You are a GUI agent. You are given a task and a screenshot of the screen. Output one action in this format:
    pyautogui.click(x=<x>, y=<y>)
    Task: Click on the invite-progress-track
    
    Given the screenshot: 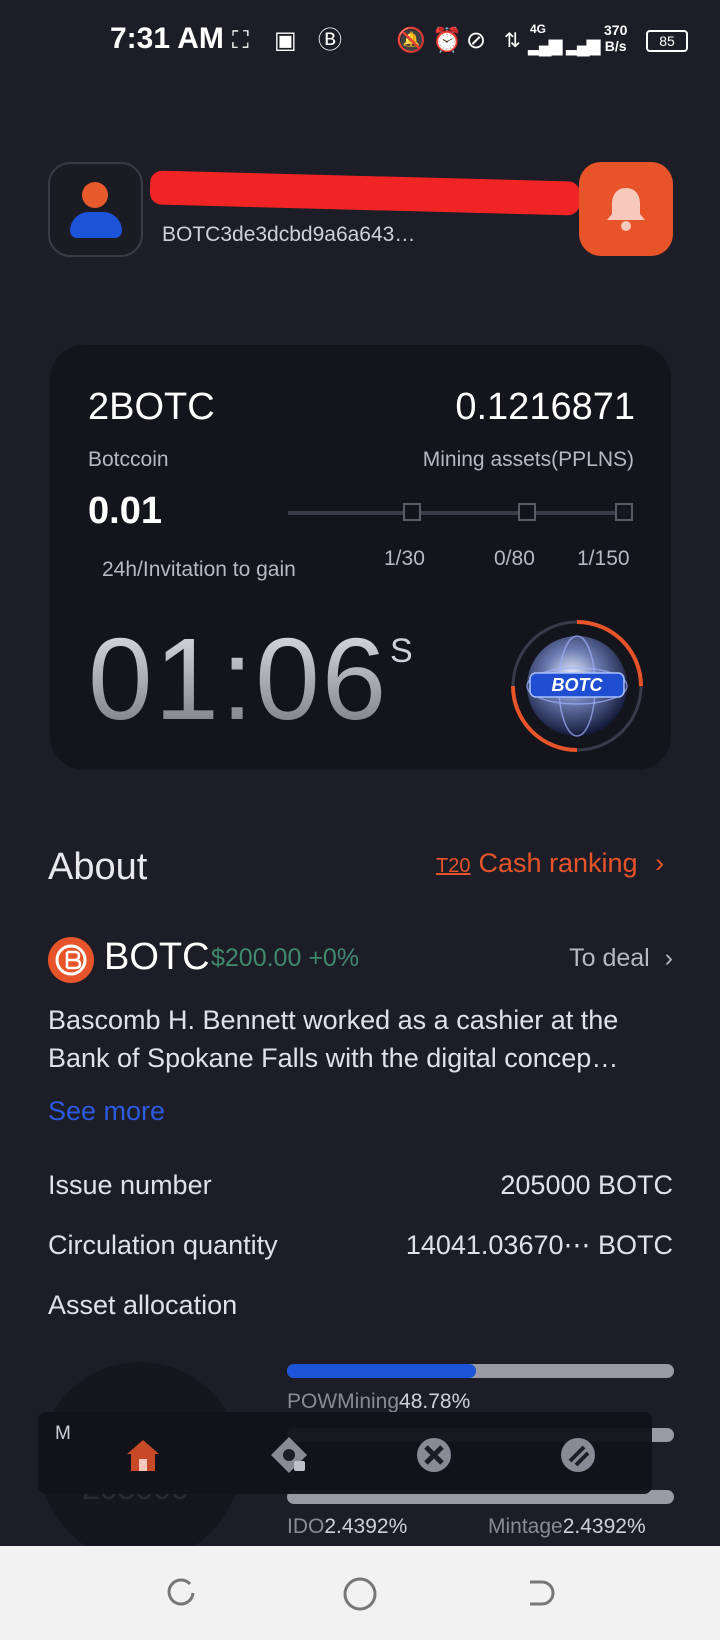 What is the action you would take?
    pyautogui.click(x=458, y=513)
    